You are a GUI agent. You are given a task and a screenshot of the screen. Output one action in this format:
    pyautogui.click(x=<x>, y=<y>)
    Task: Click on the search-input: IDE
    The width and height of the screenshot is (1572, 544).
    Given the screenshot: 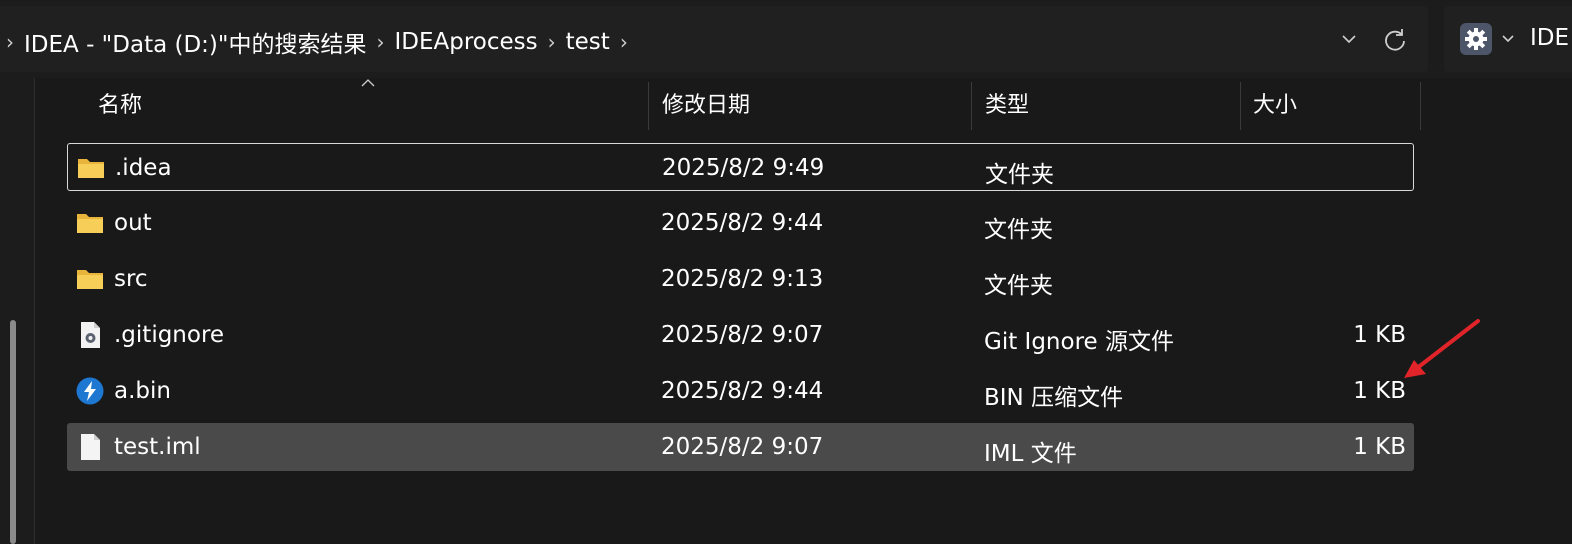 What is the action you would take?
    pyautogui.click(x=1549, y=38)
    